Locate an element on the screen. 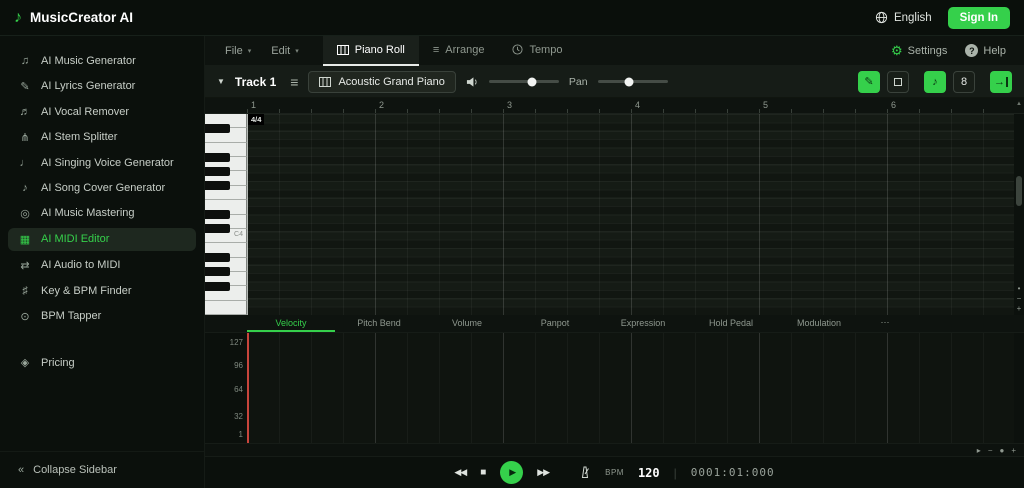 This screenshot has height=488, width=1024. horizontal-scrollbar-row: ▸ − ● + is located at coordinates (614, 449).